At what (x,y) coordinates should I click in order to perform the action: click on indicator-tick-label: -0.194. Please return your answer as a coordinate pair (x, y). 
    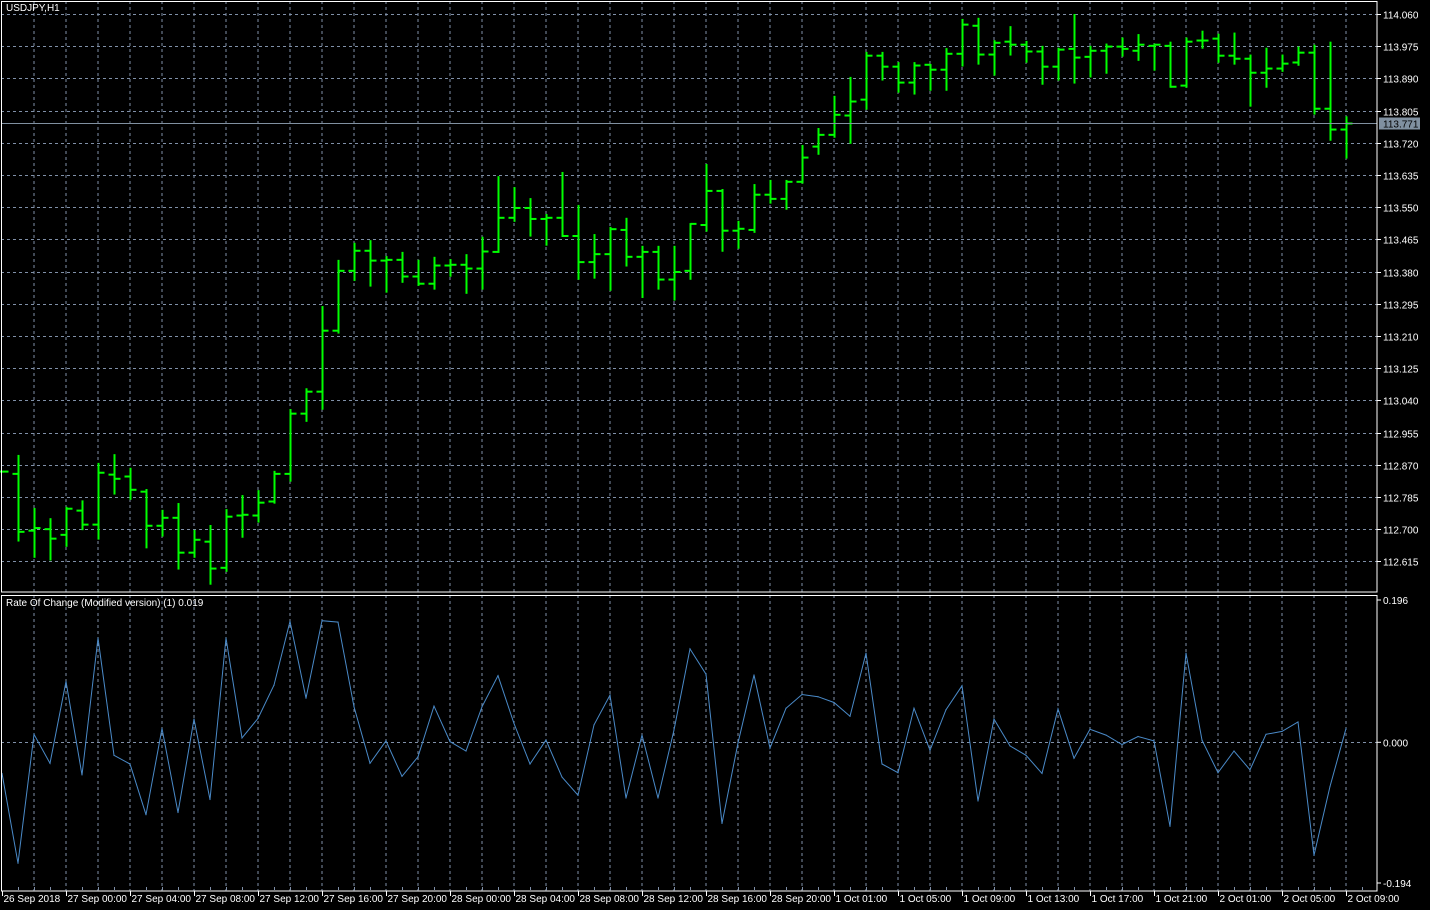
    Looking at the image, I should click on (1397, 884).